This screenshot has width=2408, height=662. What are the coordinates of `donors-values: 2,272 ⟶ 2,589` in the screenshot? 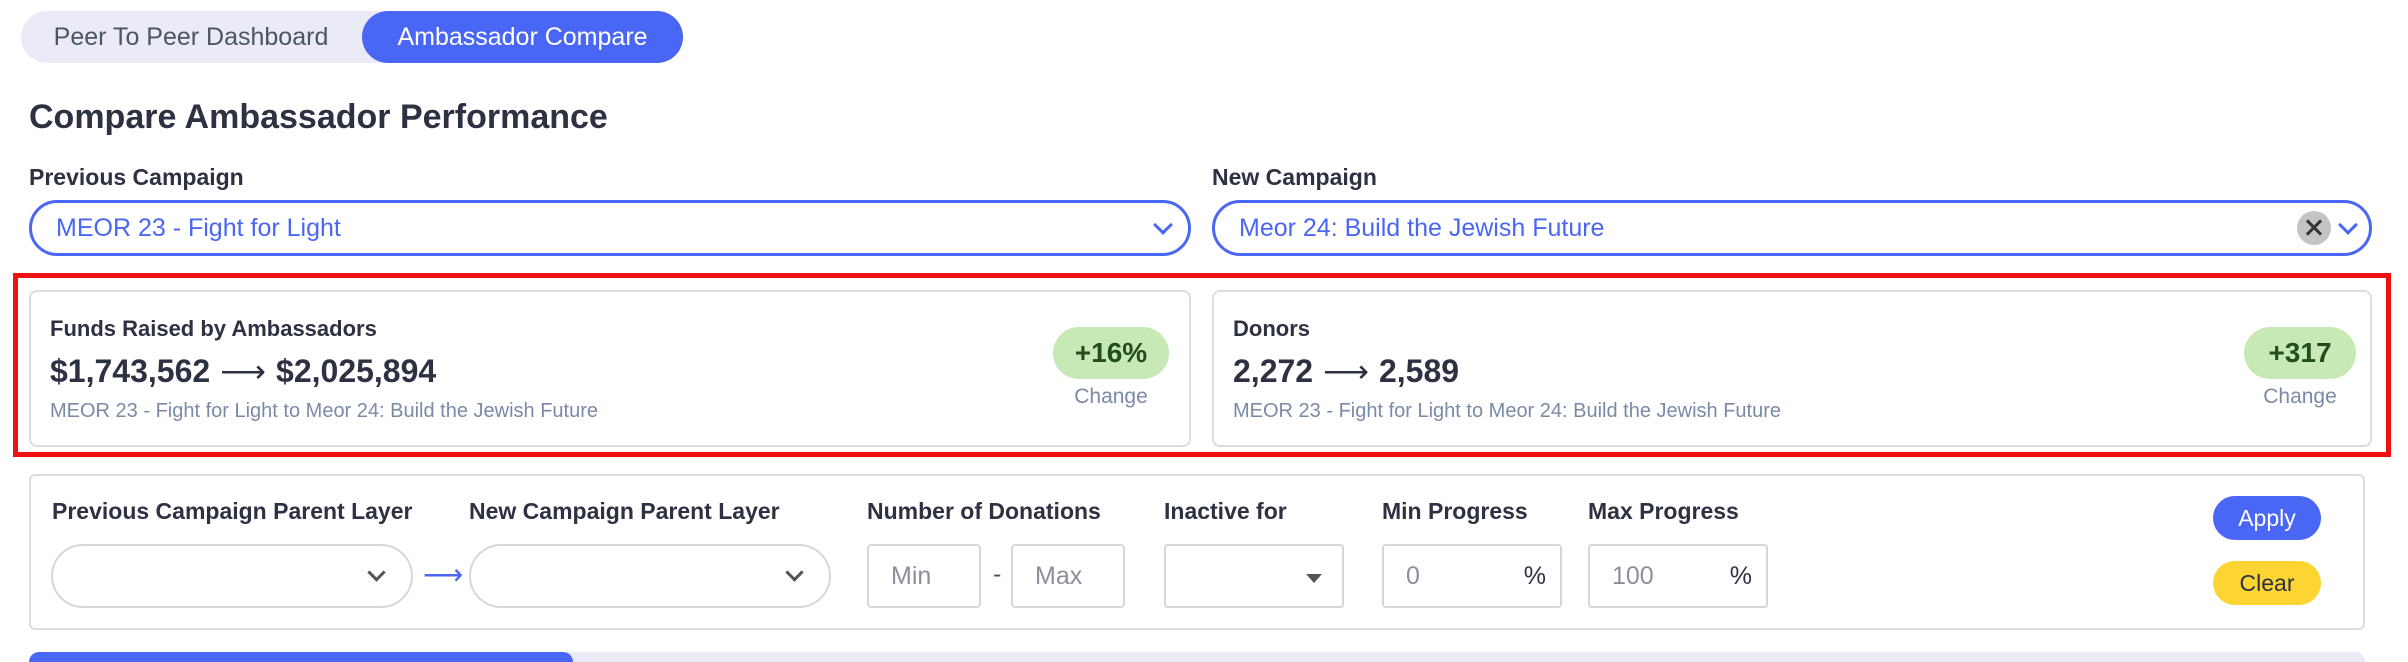 It's located at (1346, 371).